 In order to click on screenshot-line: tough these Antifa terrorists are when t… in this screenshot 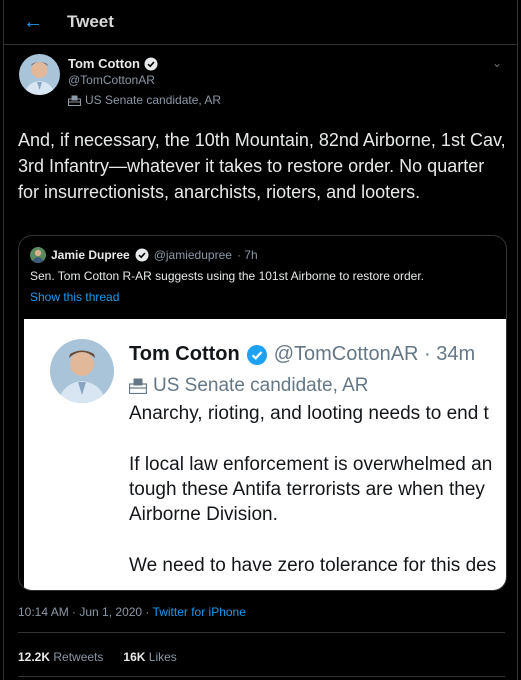, I will do `click(307, 489)`.